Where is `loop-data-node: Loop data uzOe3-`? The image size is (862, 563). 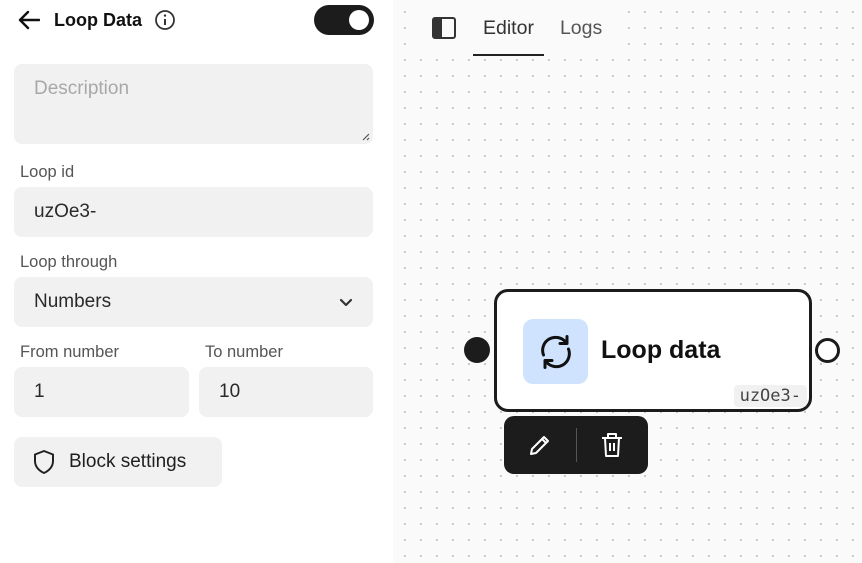
loop-data-node: Loop data uzOe3- is located at coordinates (653, 350).